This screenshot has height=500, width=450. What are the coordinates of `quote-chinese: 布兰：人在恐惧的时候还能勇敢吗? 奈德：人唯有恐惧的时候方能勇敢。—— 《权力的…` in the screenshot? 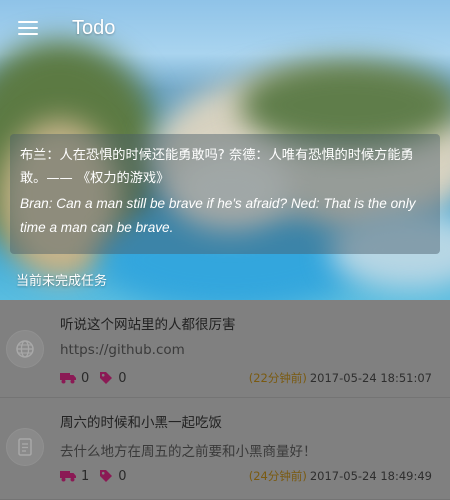 It's located at (217, 167).